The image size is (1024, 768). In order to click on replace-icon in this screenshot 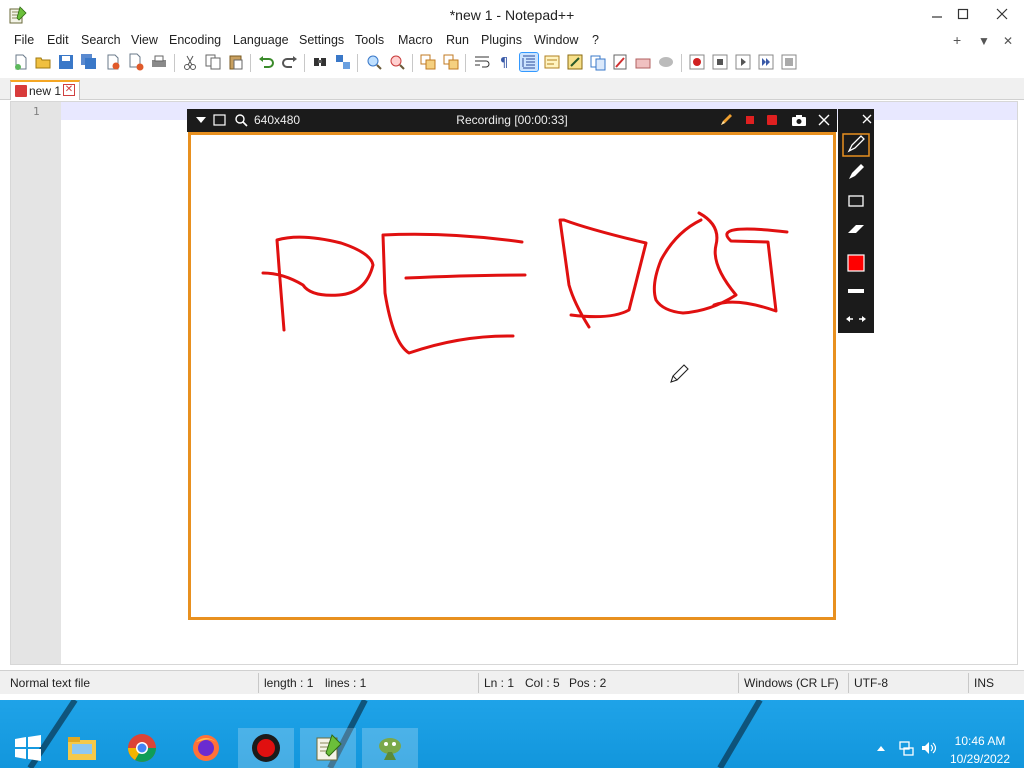, I will do `click(343, 62)`.